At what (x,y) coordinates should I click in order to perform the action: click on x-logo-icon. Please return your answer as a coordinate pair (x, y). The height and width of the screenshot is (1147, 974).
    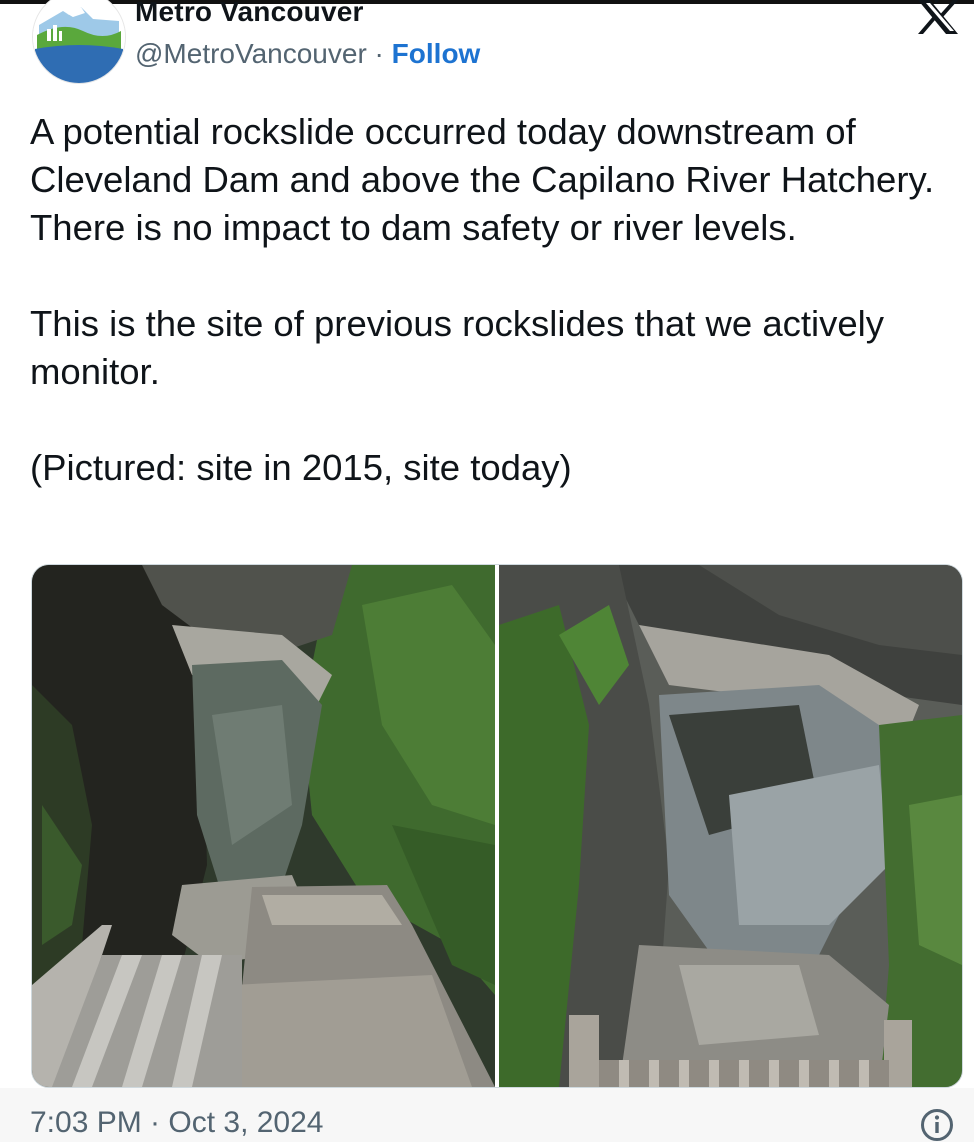
    Looking at the image, I should click on (938, 17).